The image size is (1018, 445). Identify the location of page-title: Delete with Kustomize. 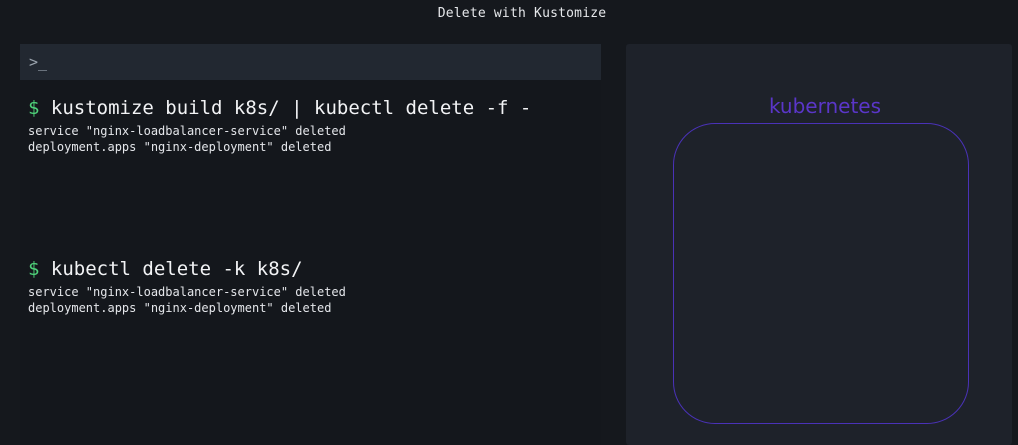
(522, 13).